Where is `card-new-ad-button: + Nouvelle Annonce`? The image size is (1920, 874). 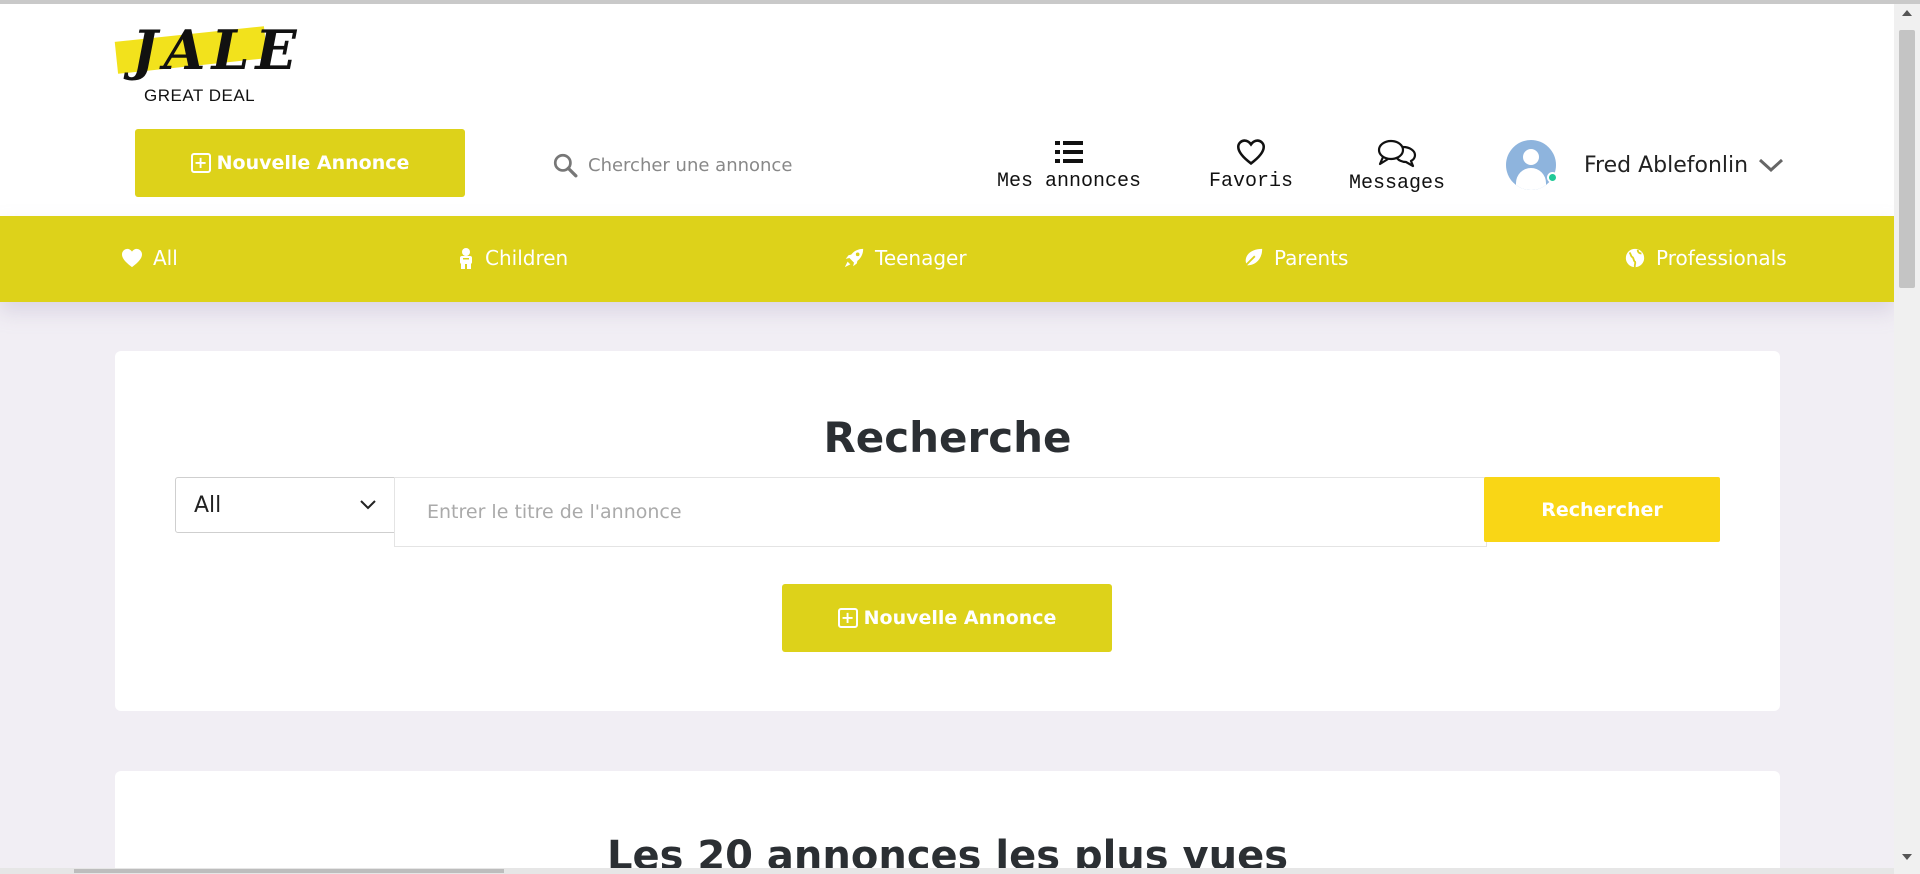 card-new-ad-button: + Nouvelle Annonce is located at coordinates (947, 618).